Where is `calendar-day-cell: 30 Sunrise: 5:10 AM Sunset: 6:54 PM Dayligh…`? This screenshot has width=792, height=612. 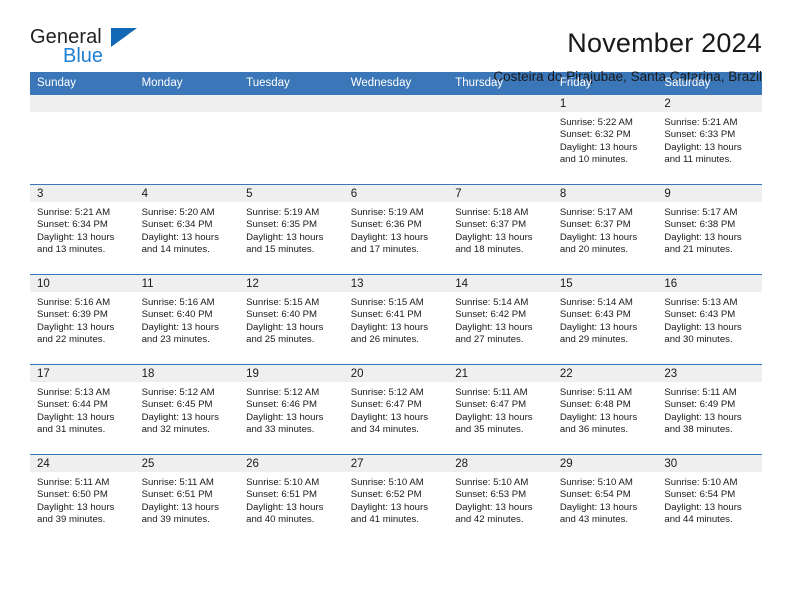 calendar-day-cell: 30 Sunrise: 5:10 AM Sunset: 6:54 PM Dayligh… is located at coordinates (709, 499).